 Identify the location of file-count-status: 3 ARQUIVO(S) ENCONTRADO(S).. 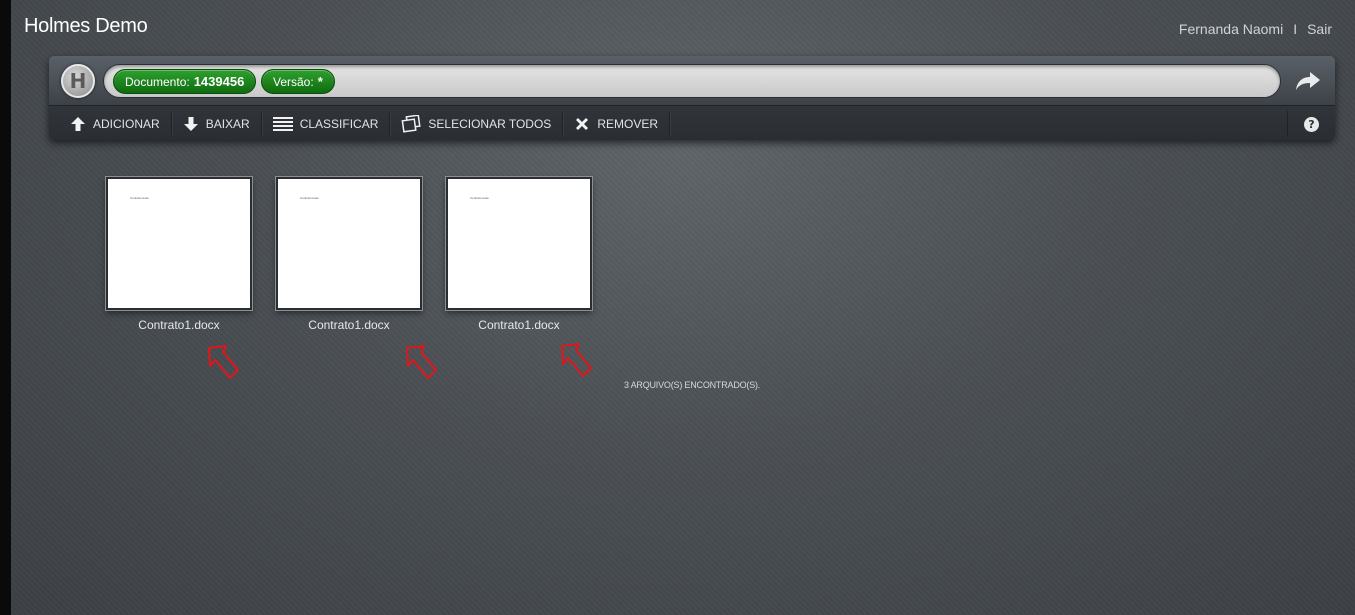
(692, 385).